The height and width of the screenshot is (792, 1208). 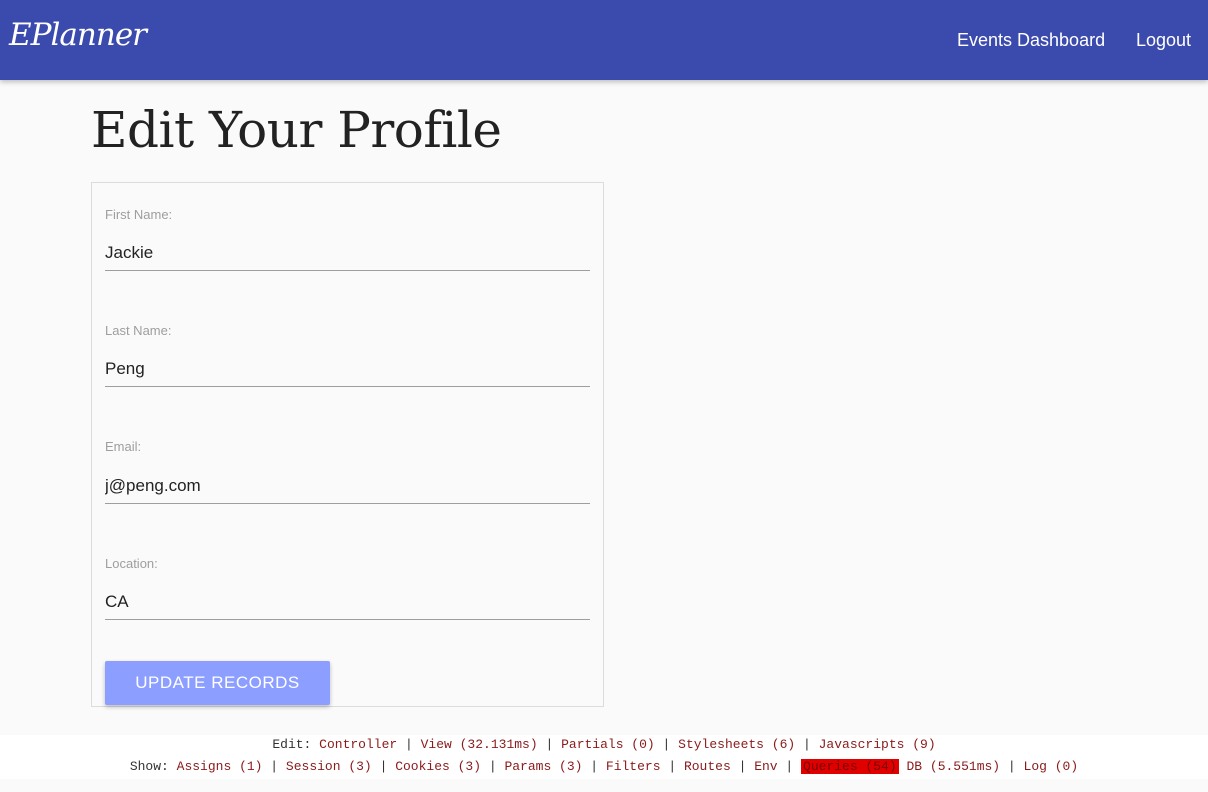 What do you see at coordinates (292, 744) in the screenshot?
I see `debug-edit-prefix: Edit:` at bounding box center [292, 744].